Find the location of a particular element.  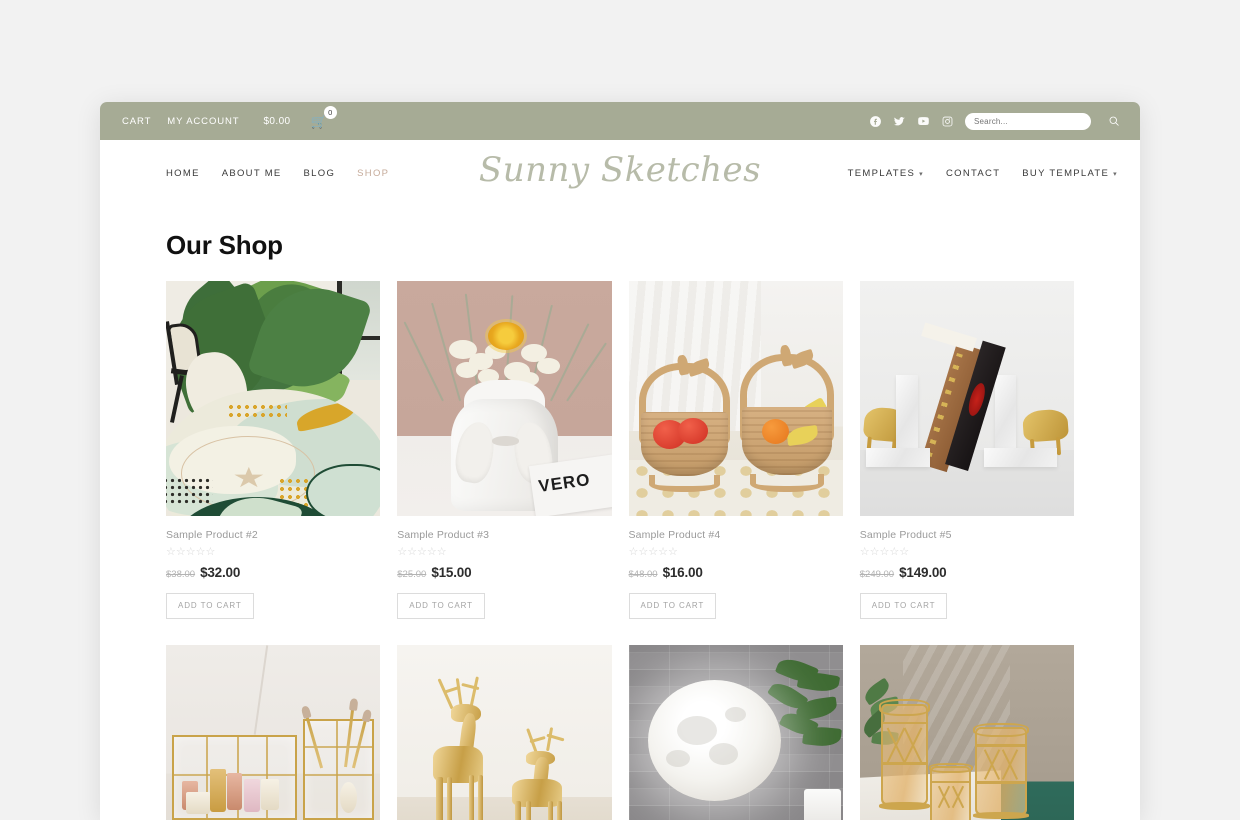

product-image-apple-shaped-wooden-fruit-baskets is located at coordinates (735, 398).